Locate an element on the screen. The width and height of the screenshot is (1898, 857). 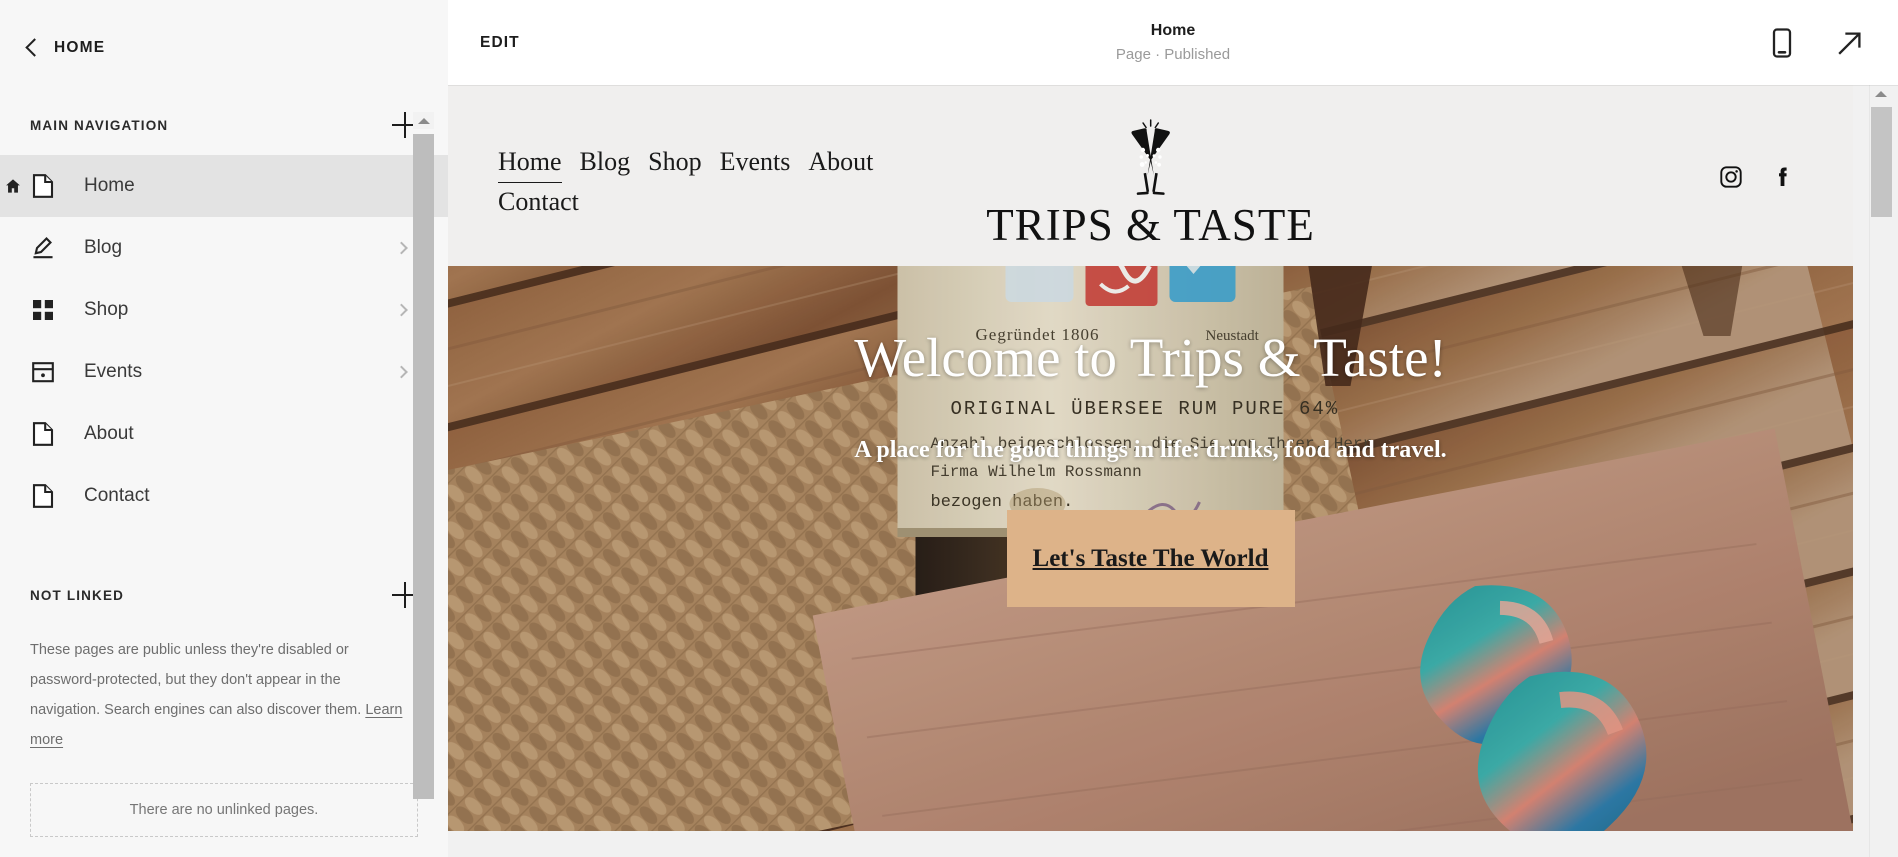
calendar-icon is located at coordinates (43, 372).